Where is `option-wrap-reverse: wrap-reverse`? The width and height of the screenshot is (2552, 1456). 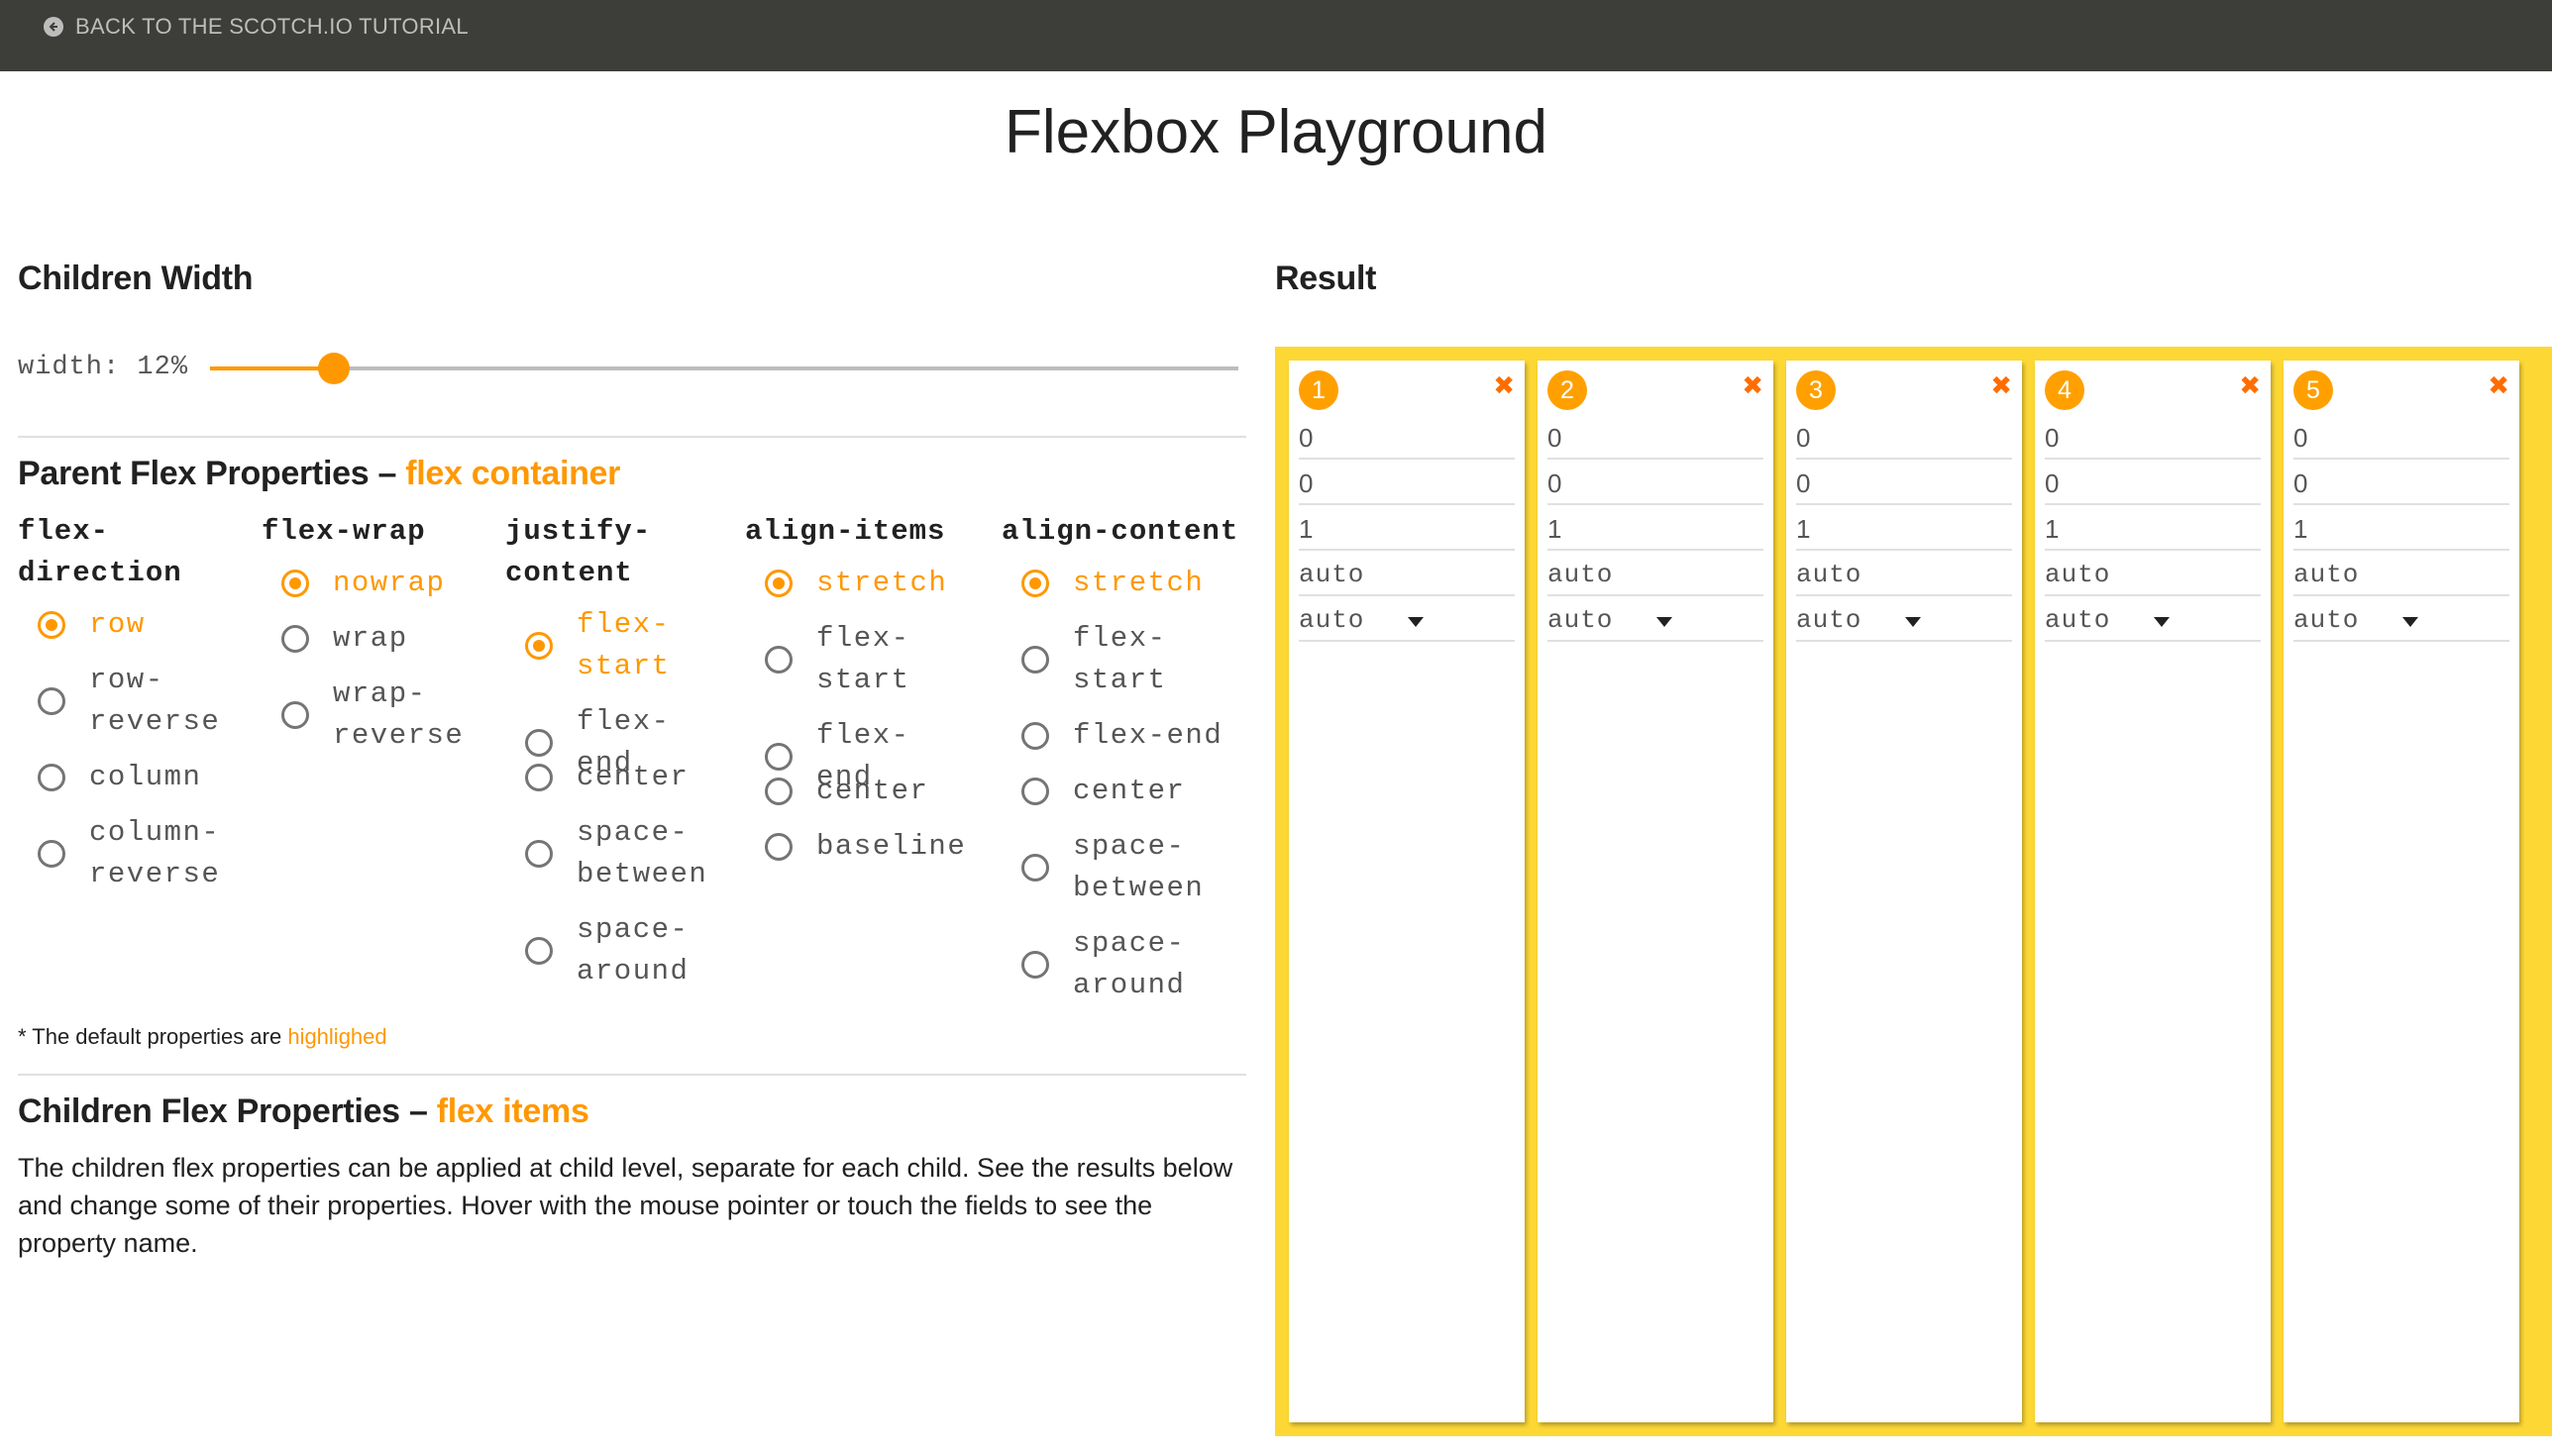
option-wrap-reverse: wrap-reverse is located at coordinates (372, 715).